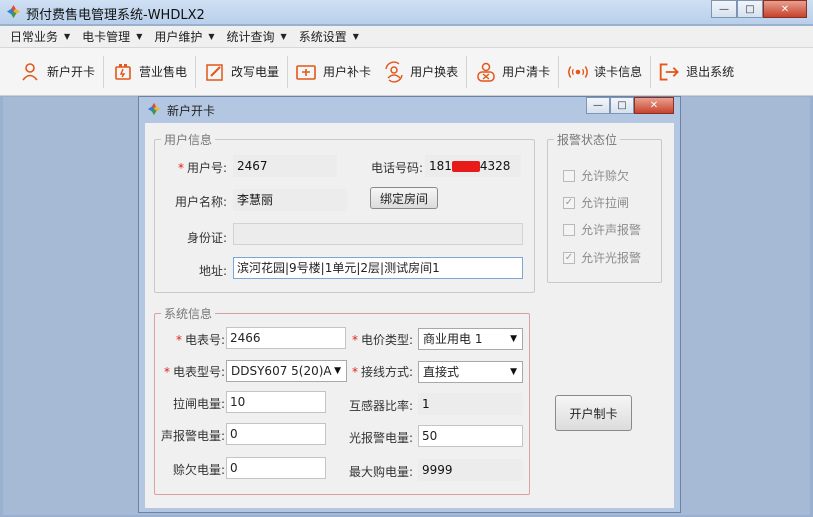  I want to click on minimize-icon: —, so click(598, 105).